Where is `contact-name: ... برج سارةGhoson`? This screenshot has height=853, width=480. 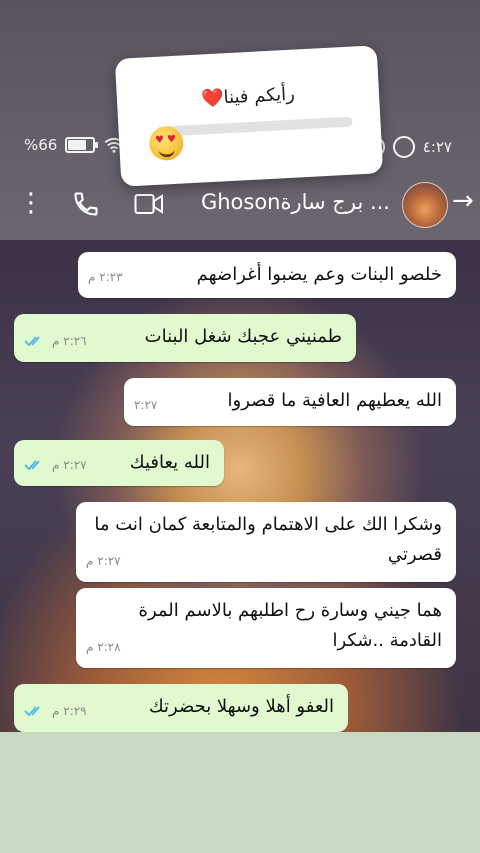
contact-name: ... برج سارةGhoson is located at coordinates (290, 202).